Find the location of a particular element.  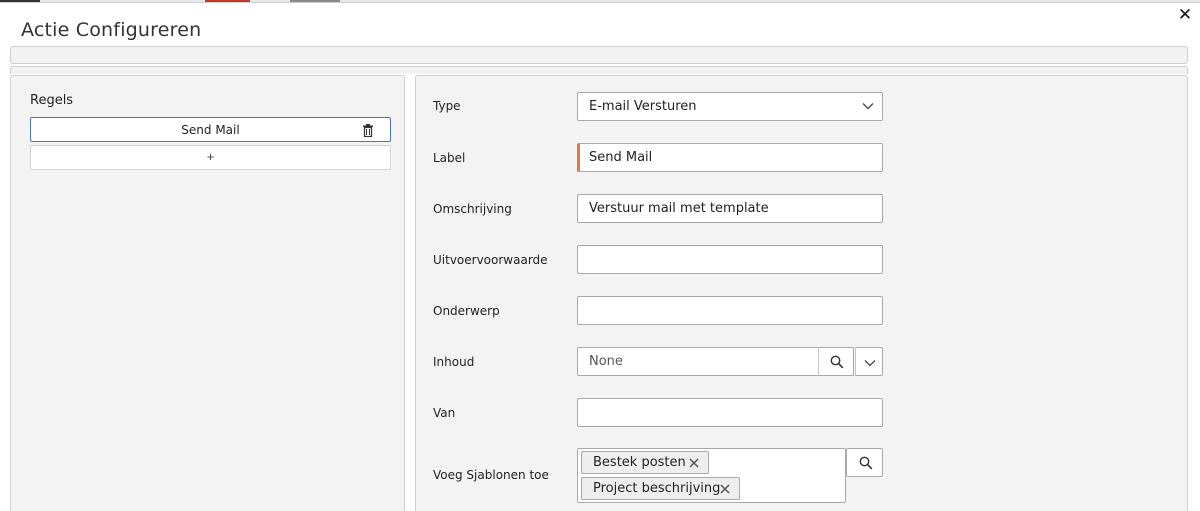

inhoud-lookup-input: None is located at coordinates (698, 361).